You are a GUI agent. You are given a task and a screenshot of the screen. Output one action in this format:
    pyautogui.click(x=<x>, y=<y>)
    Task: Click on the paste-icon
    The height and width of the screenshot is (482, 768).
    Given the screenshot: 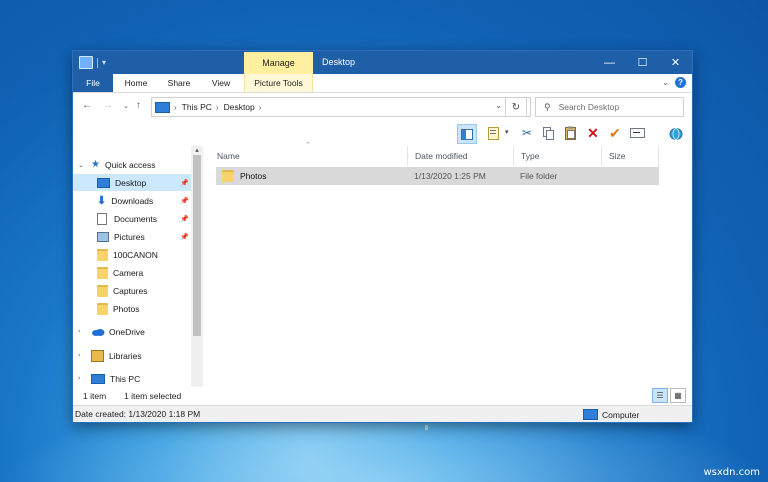 What is the action you would take?
    pyautogui.click(x=570, y=133)
    